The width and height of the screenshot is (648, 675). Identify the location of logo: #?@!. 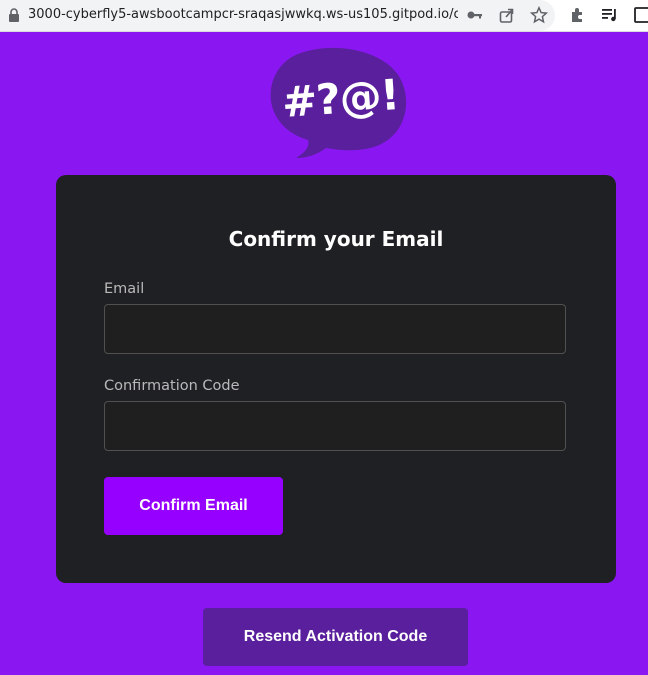
(337, 103).